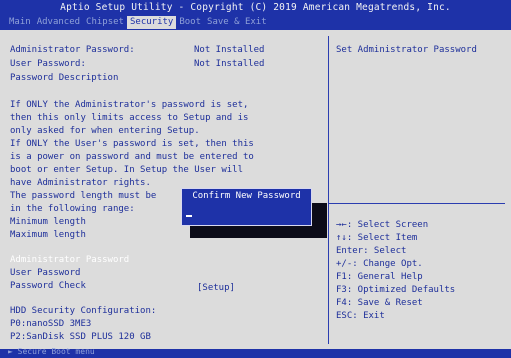 The width and height of the screenshot is (511, 358). I want to click on key-help-item: +/-: Change Opt., so click(379, 264).